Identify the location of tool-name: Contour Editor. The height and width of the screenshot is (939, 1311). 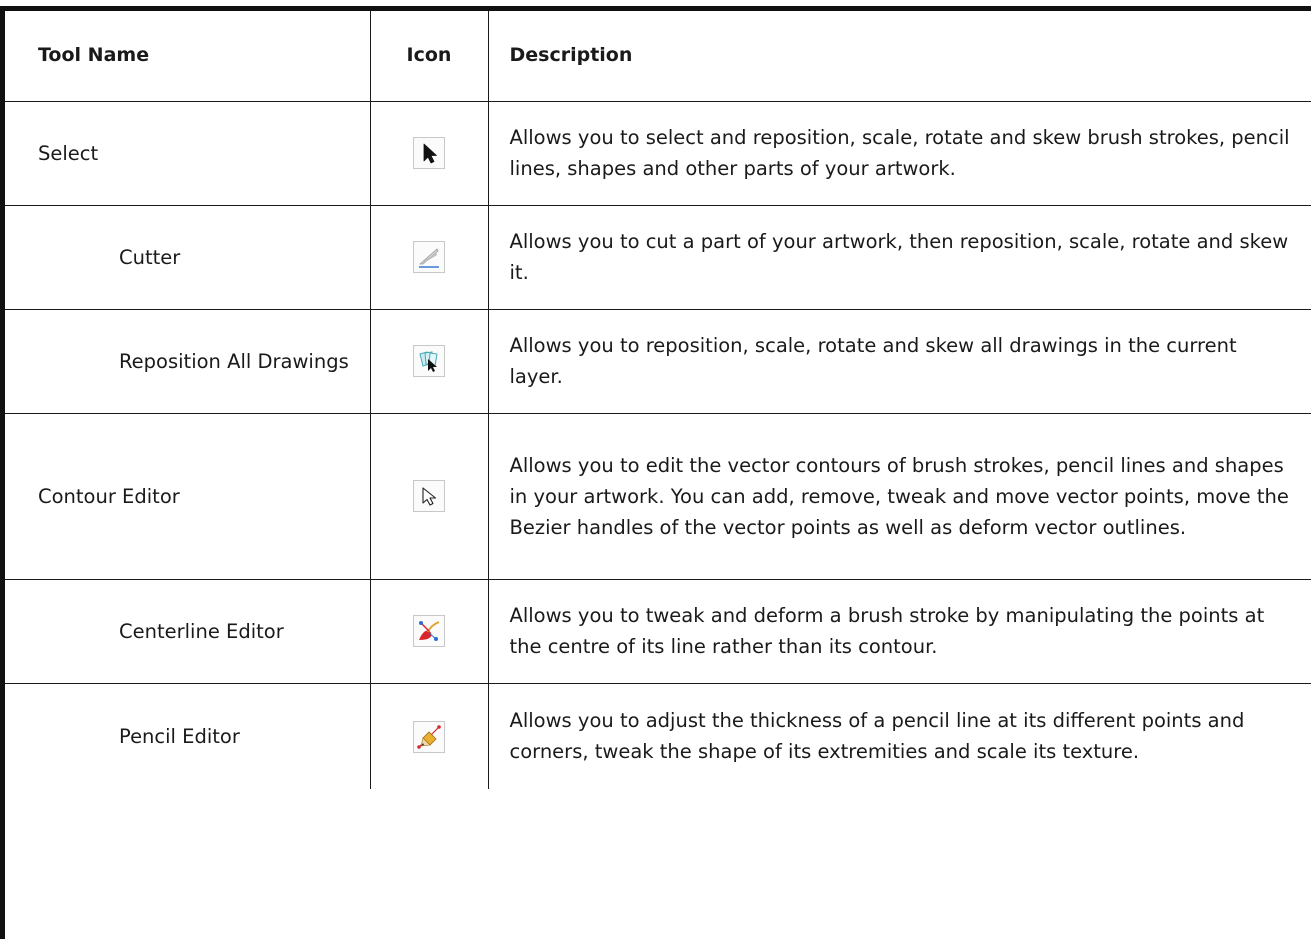
(188, 496).